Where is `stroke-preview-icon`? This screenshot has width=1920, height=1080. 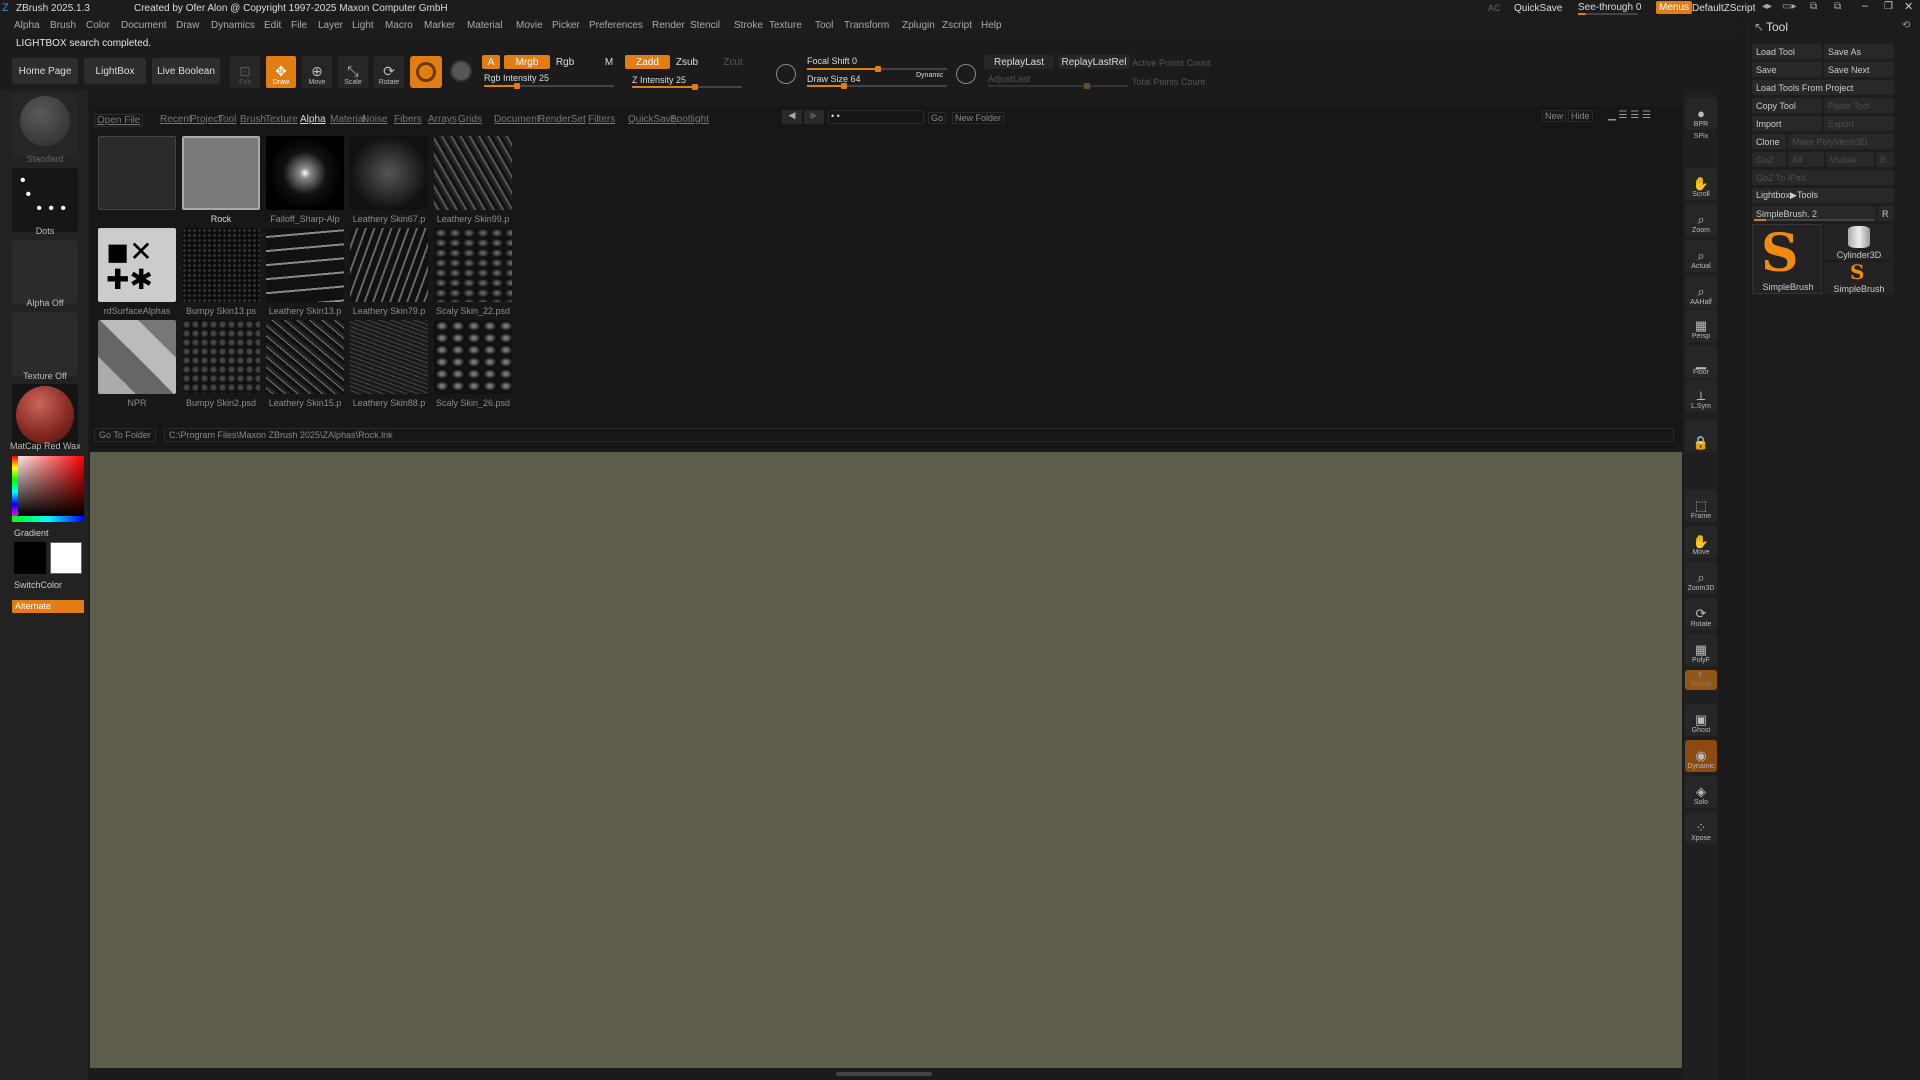
stroke-preview-icon is located at coordinates (461, 71).